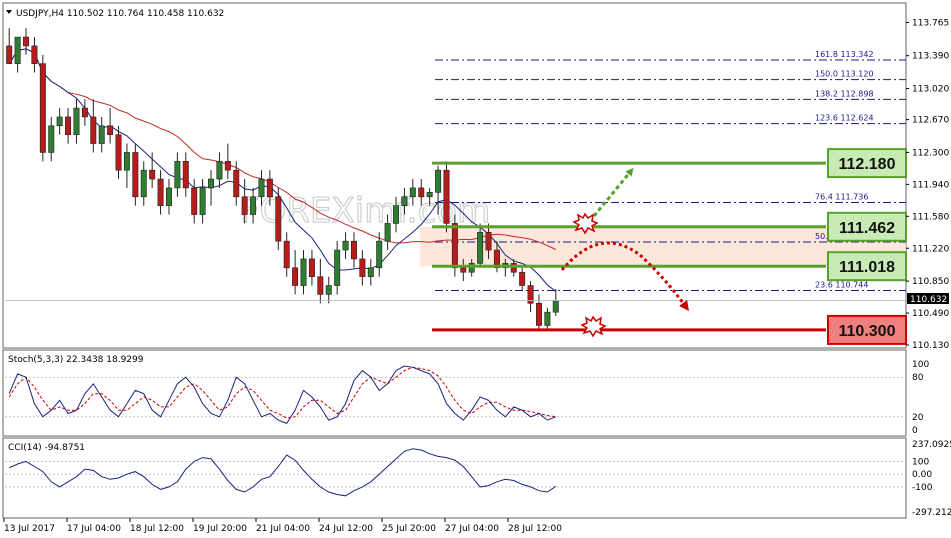 This screenshot has height=538, width=951. Describe the element at coordinates (157, 529) in the screenshot. I see `x-tick-label: 18 Jul 12:00` at that location.